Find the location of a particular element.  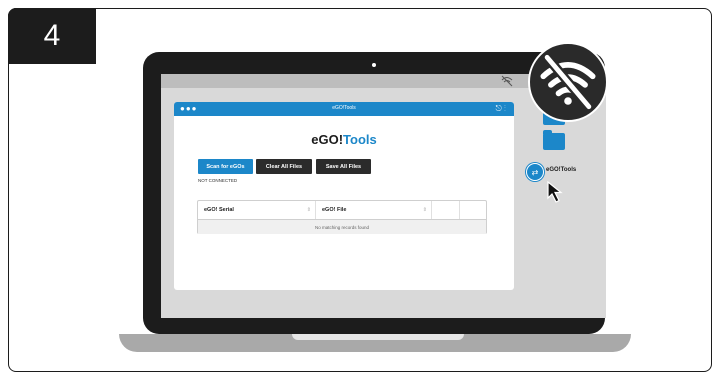

app-heading: eGO!Tools is located at coordinates (344, 139).